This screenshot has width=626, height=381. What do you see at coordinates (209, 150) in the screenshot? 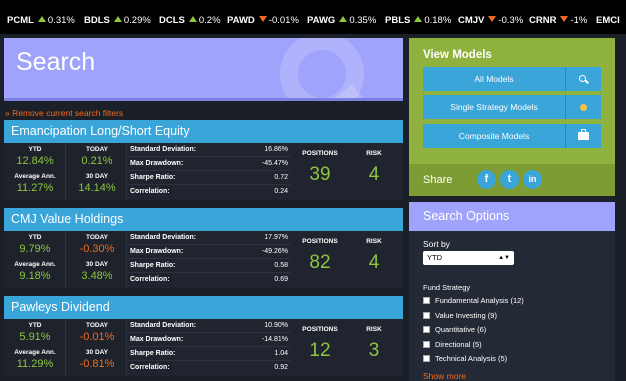
I see `std-dev-row: Standard Deviation: 16.86%` at bounding box center [209, 150].